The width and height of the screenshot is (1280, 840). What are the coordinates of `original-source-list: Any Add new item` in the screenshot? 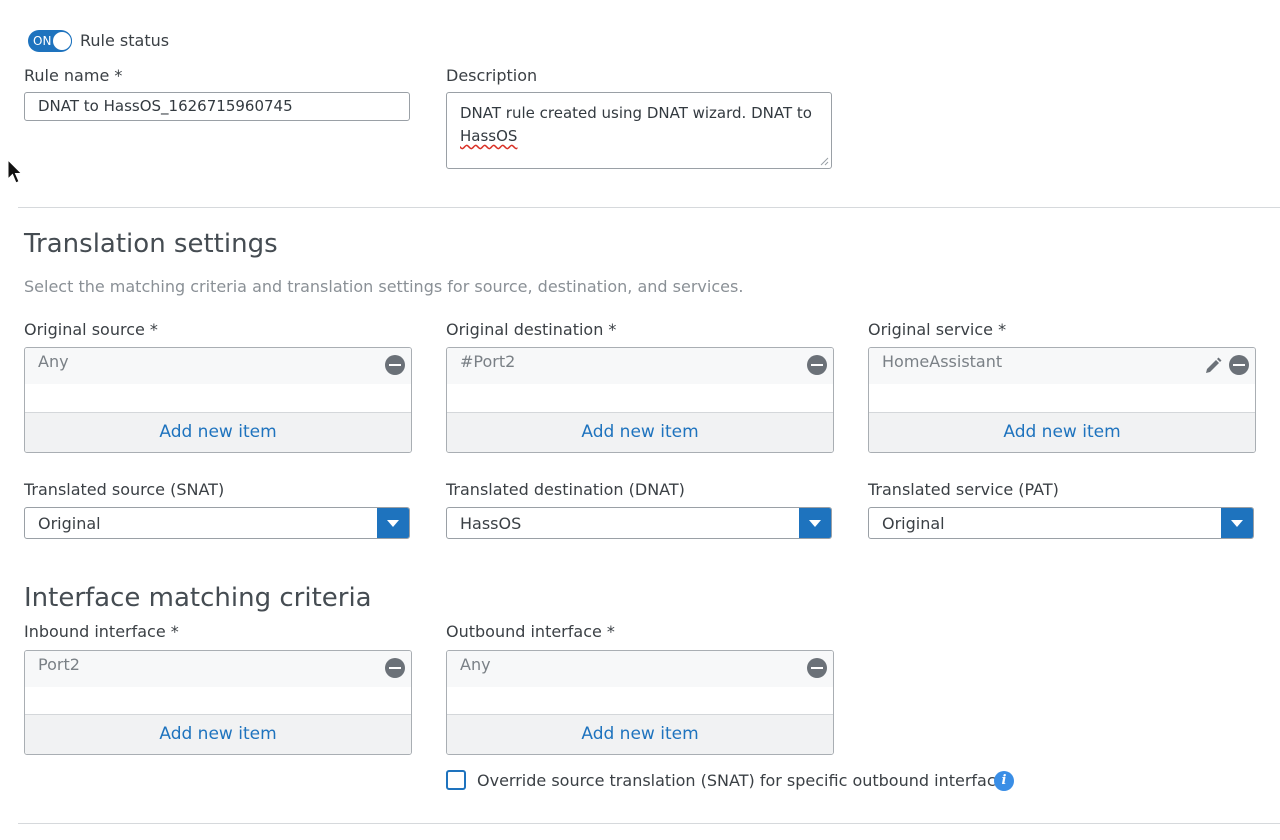 It's located at (218, 400).